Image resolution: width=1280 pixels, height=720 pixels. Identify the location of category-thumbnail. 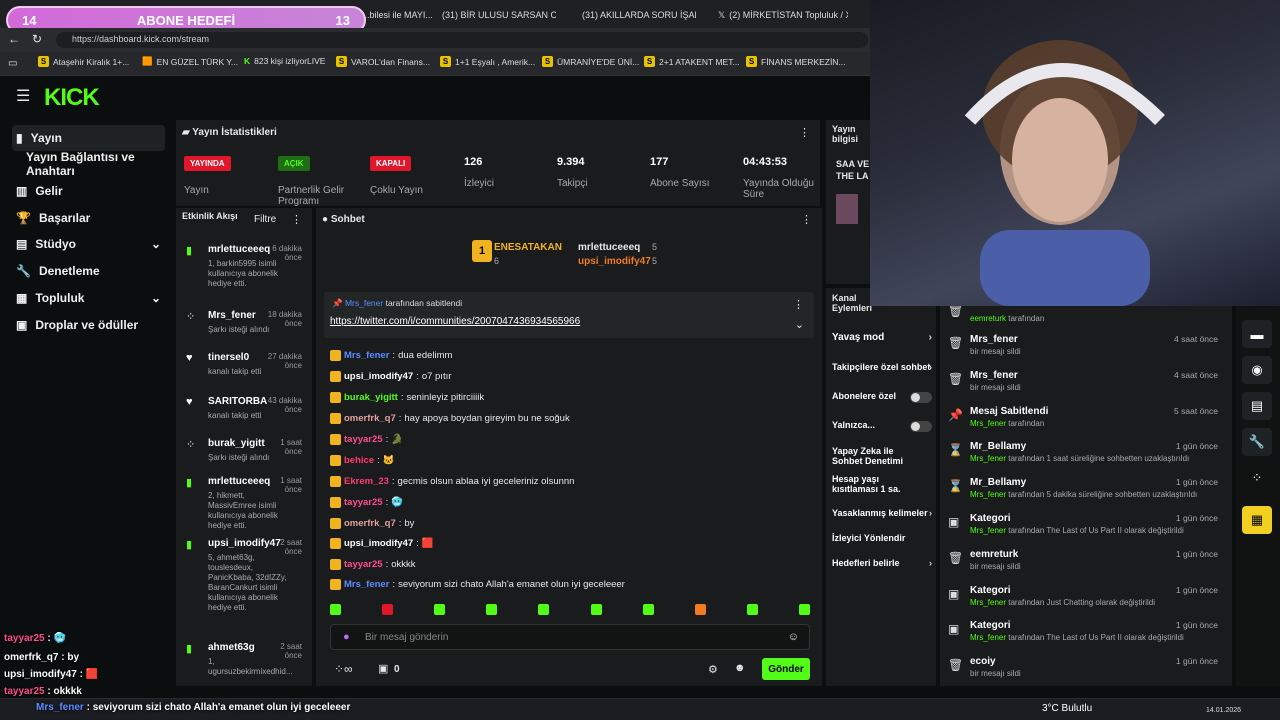
(847, 209).